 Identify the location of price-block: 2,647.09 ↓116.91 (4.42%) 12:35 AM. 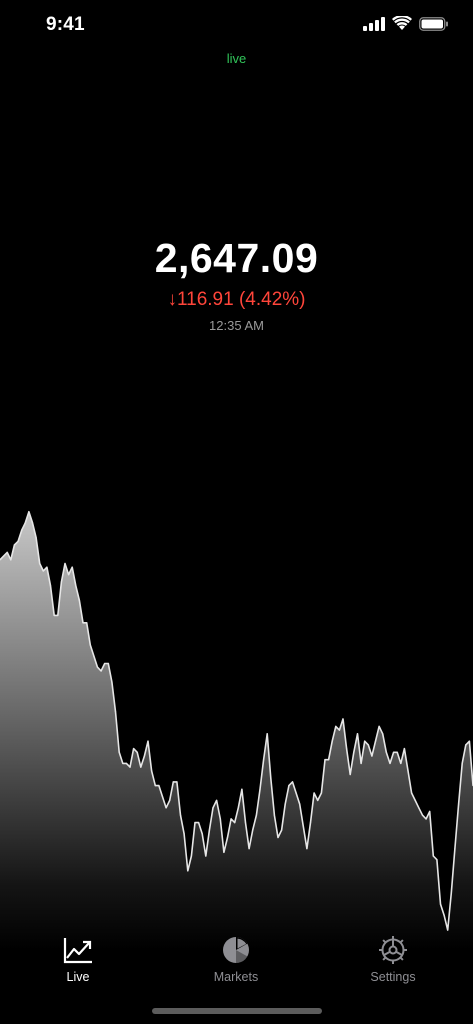
(236, 282).